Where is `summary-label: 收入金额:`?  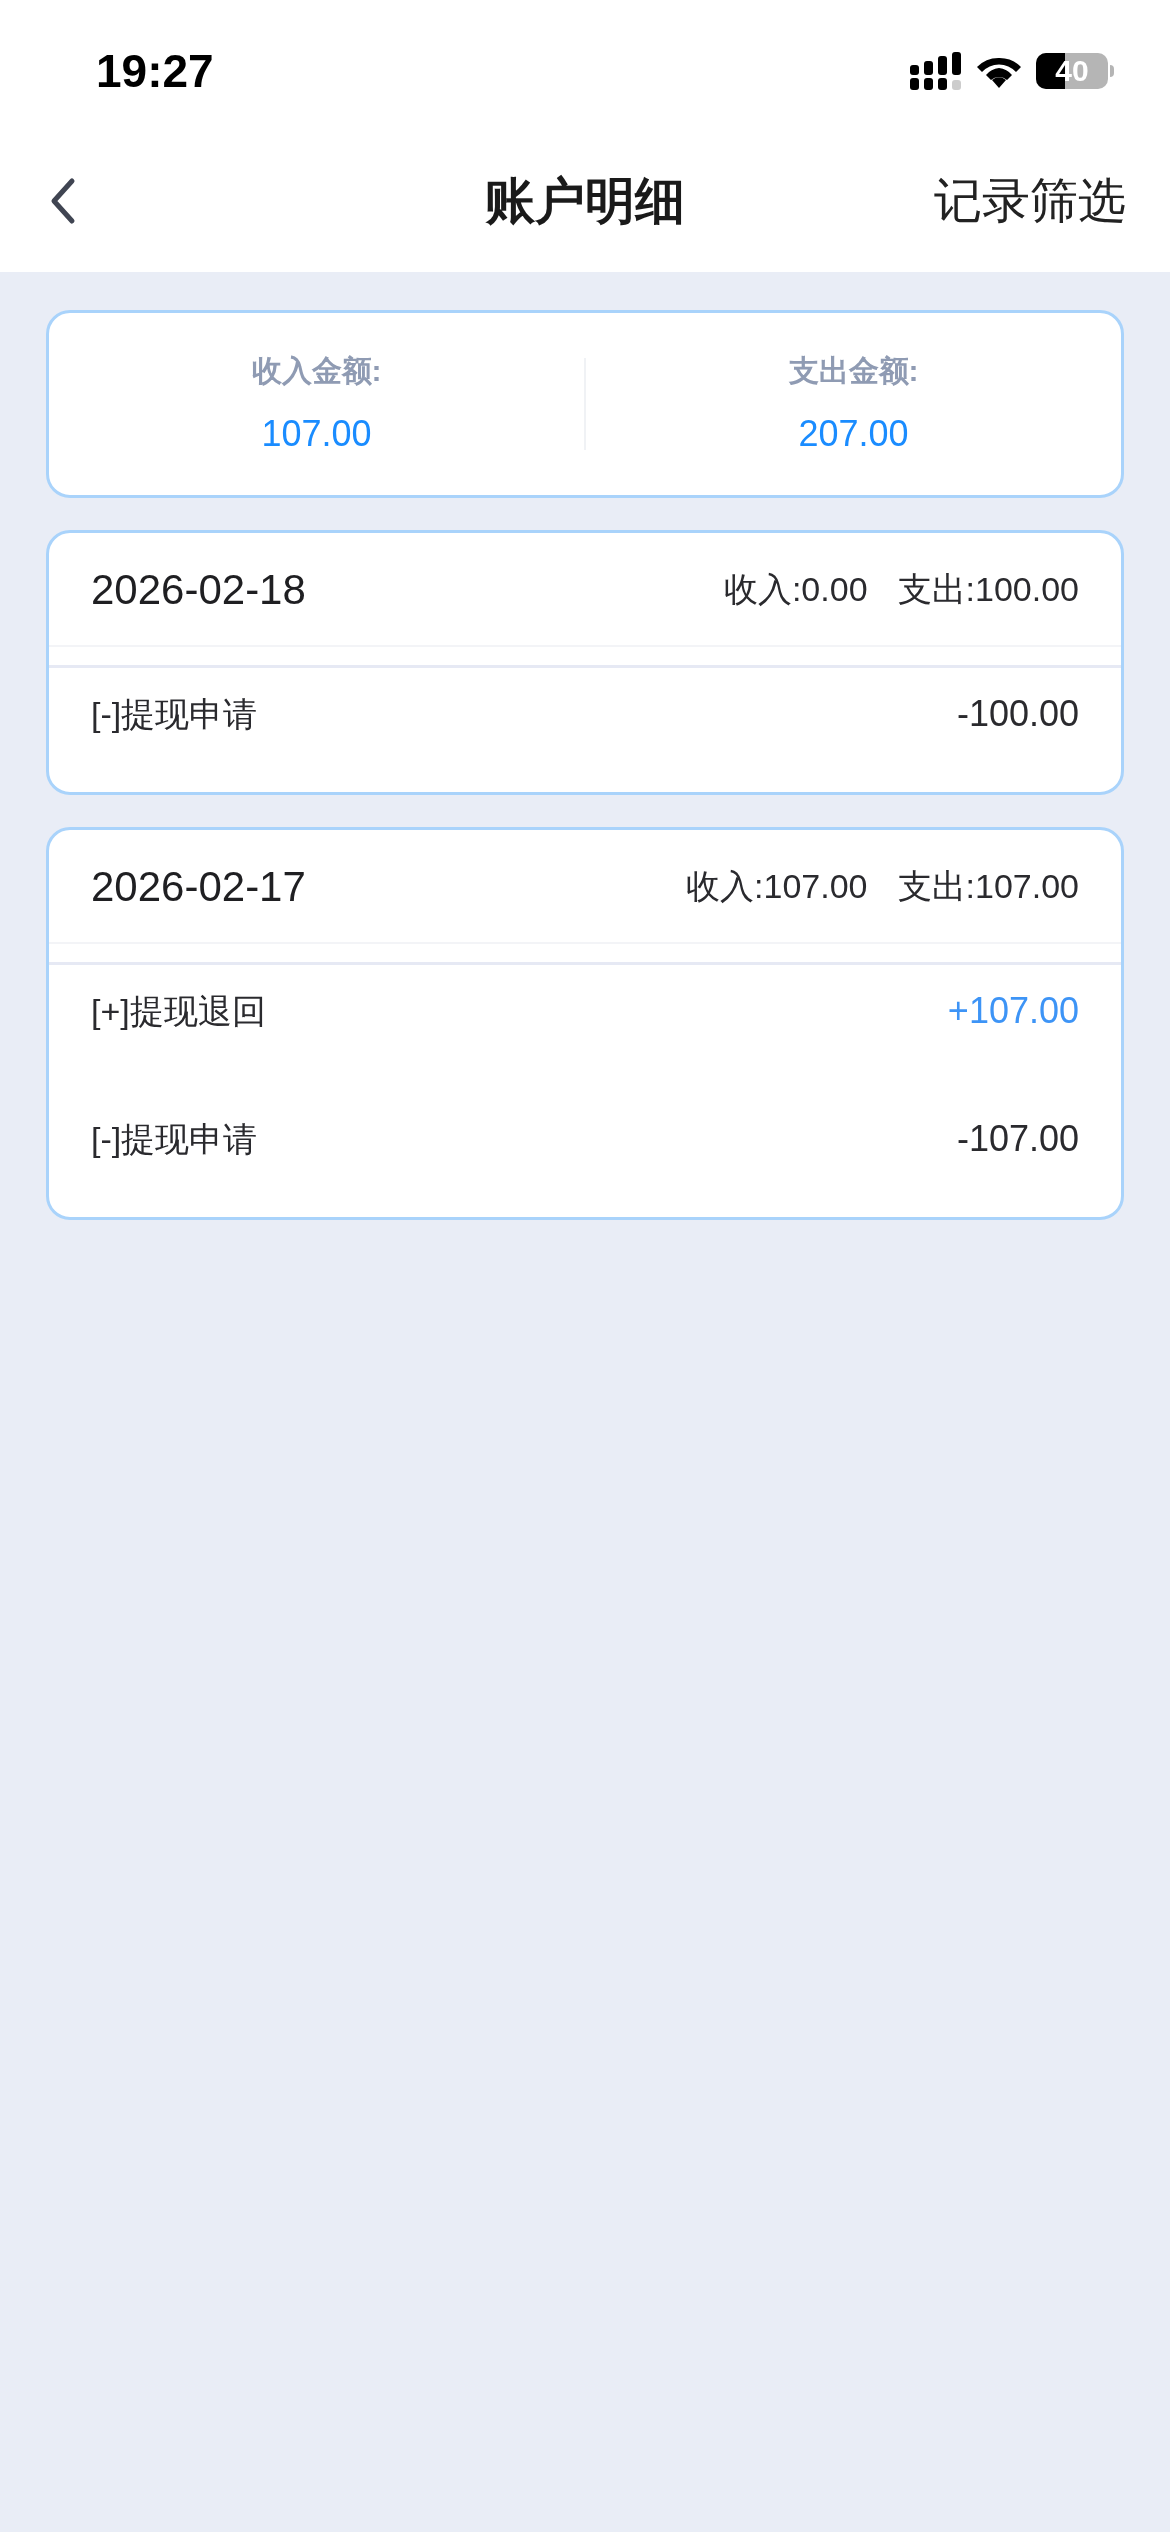 summary-label: 收入金额: is located at coordinates (316, 370).